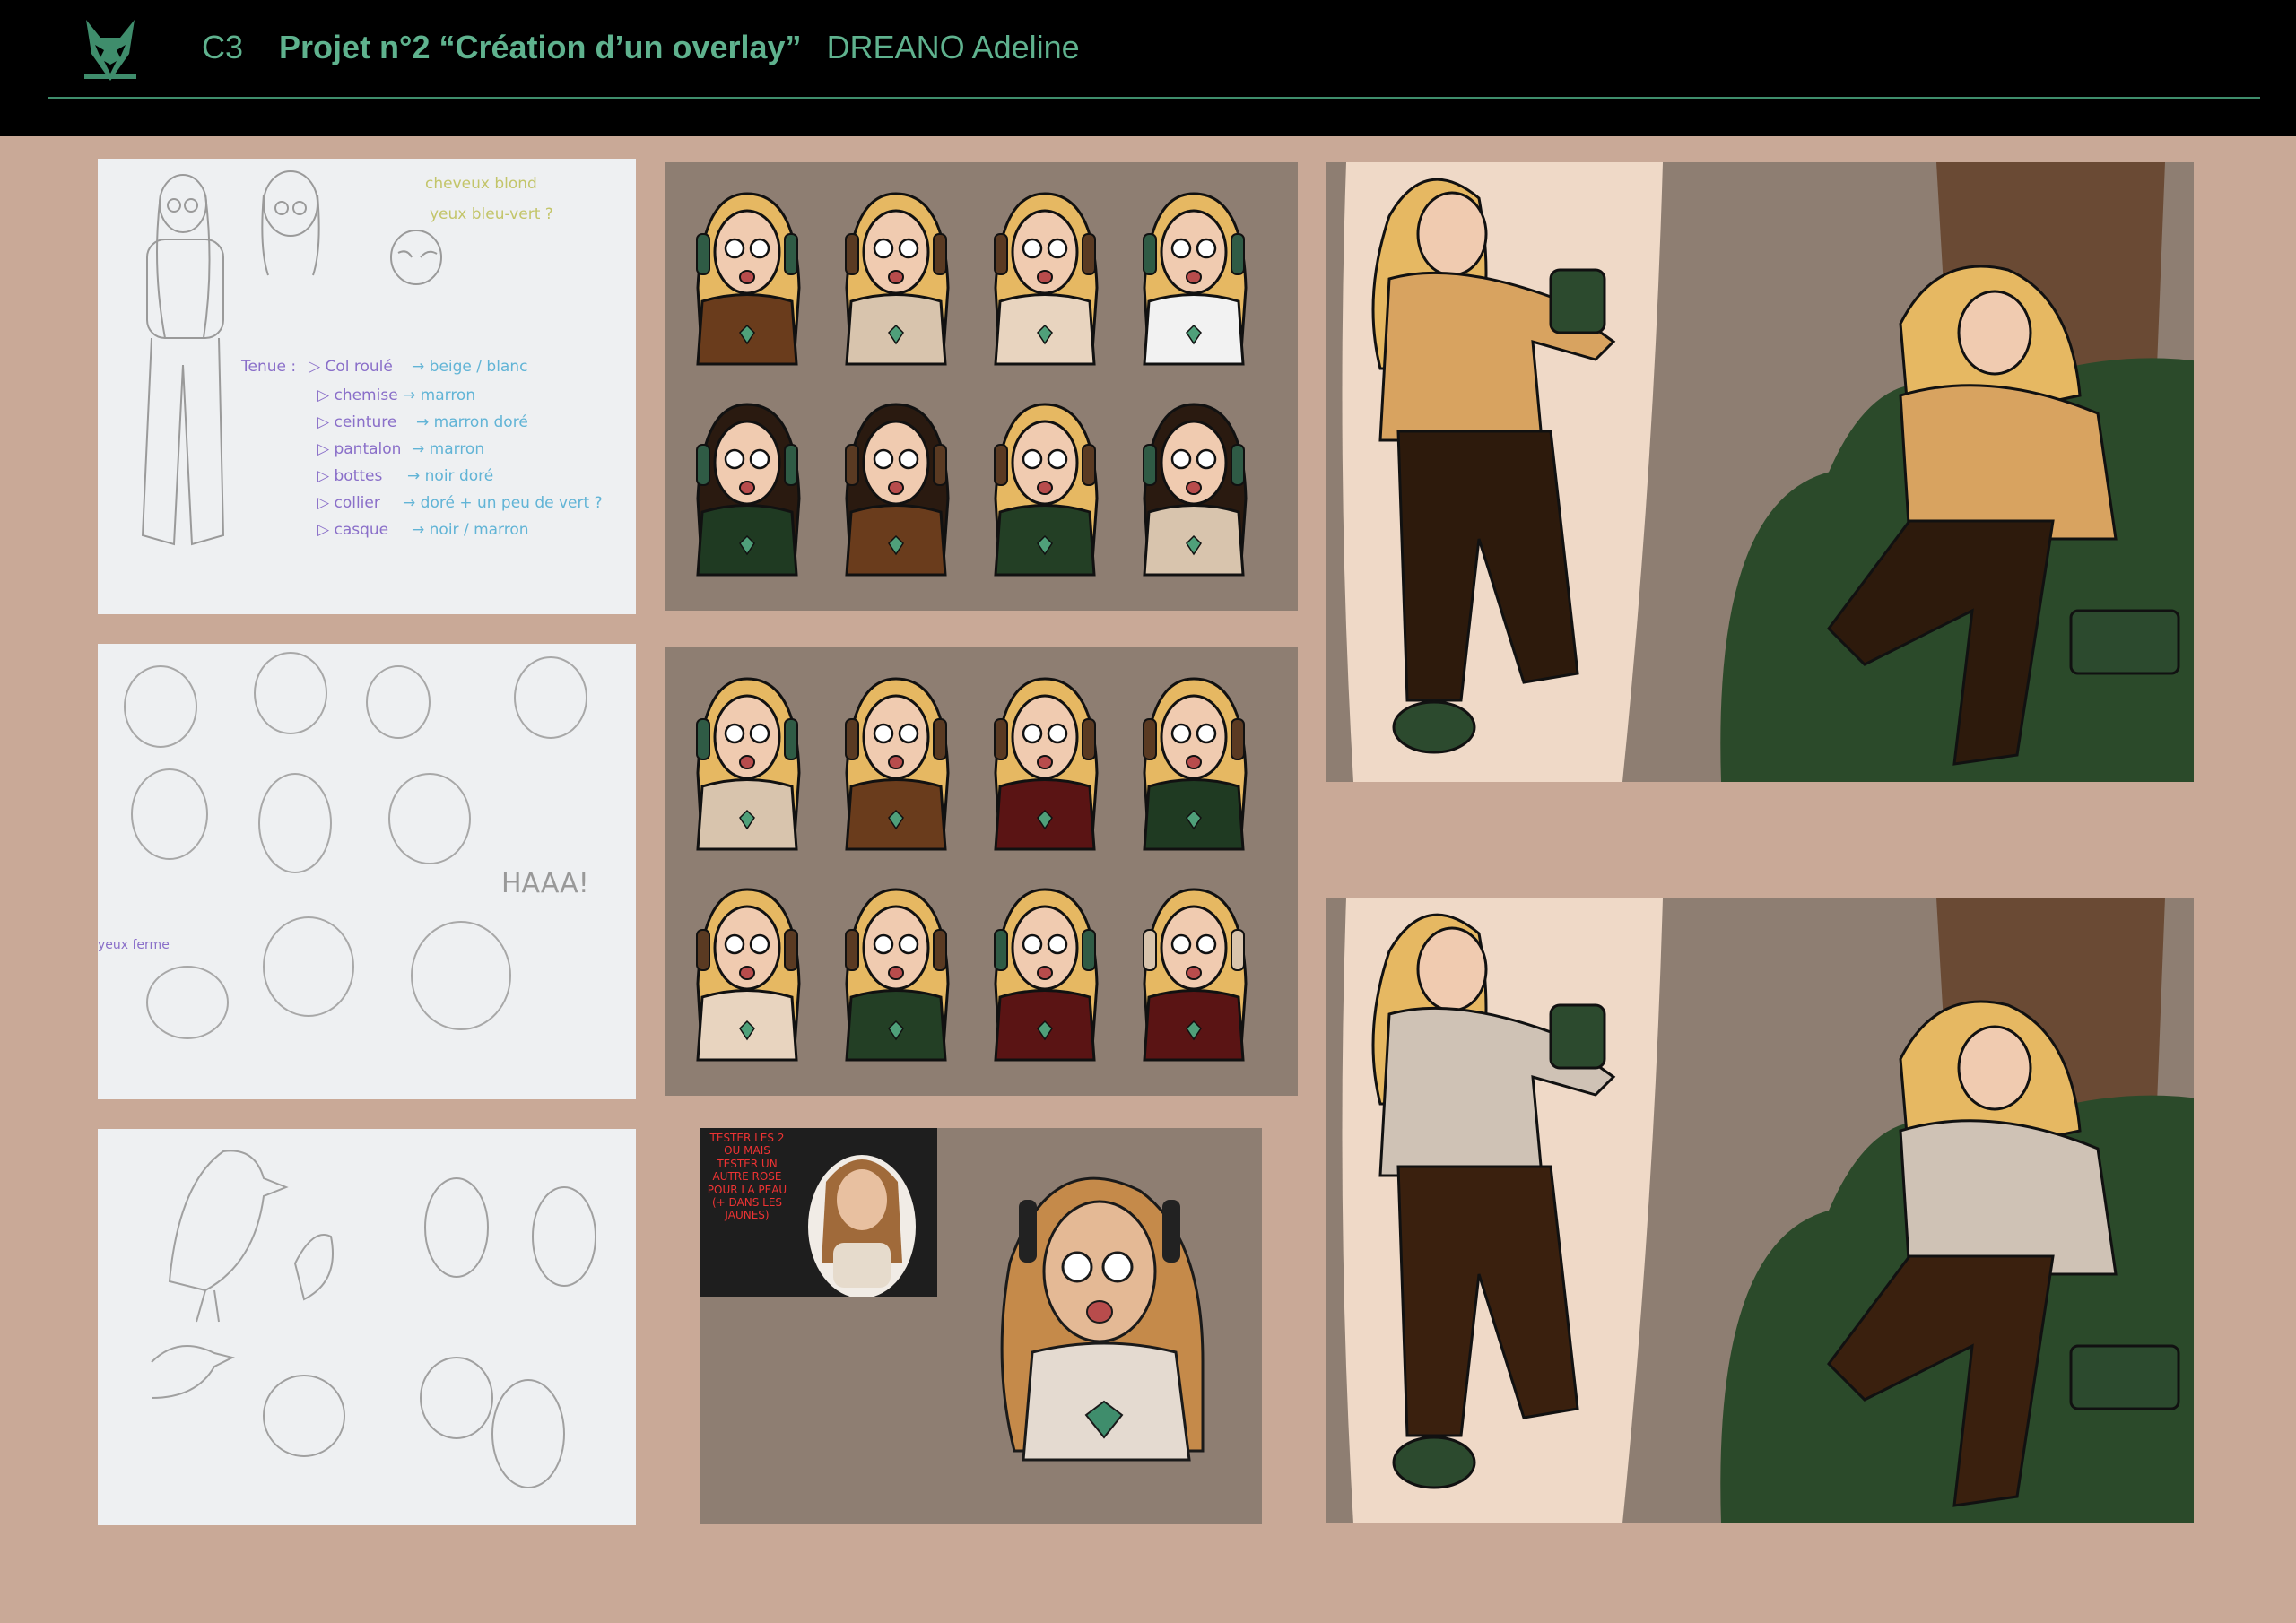 Image resolution: width=2296 pixels, height=1623 pixels. I want to click on fox-logo-icon, so click(110, 50).